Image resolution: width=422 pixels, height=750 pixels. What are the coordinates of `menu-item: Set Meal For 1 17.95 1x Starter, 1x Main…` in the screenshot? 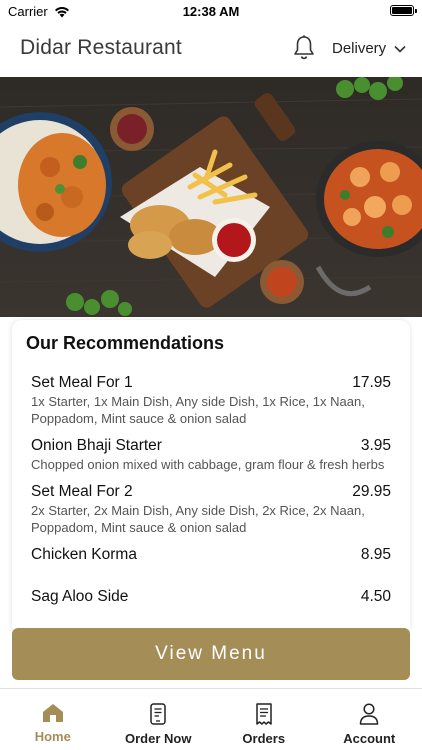 It's located at (211, 400).